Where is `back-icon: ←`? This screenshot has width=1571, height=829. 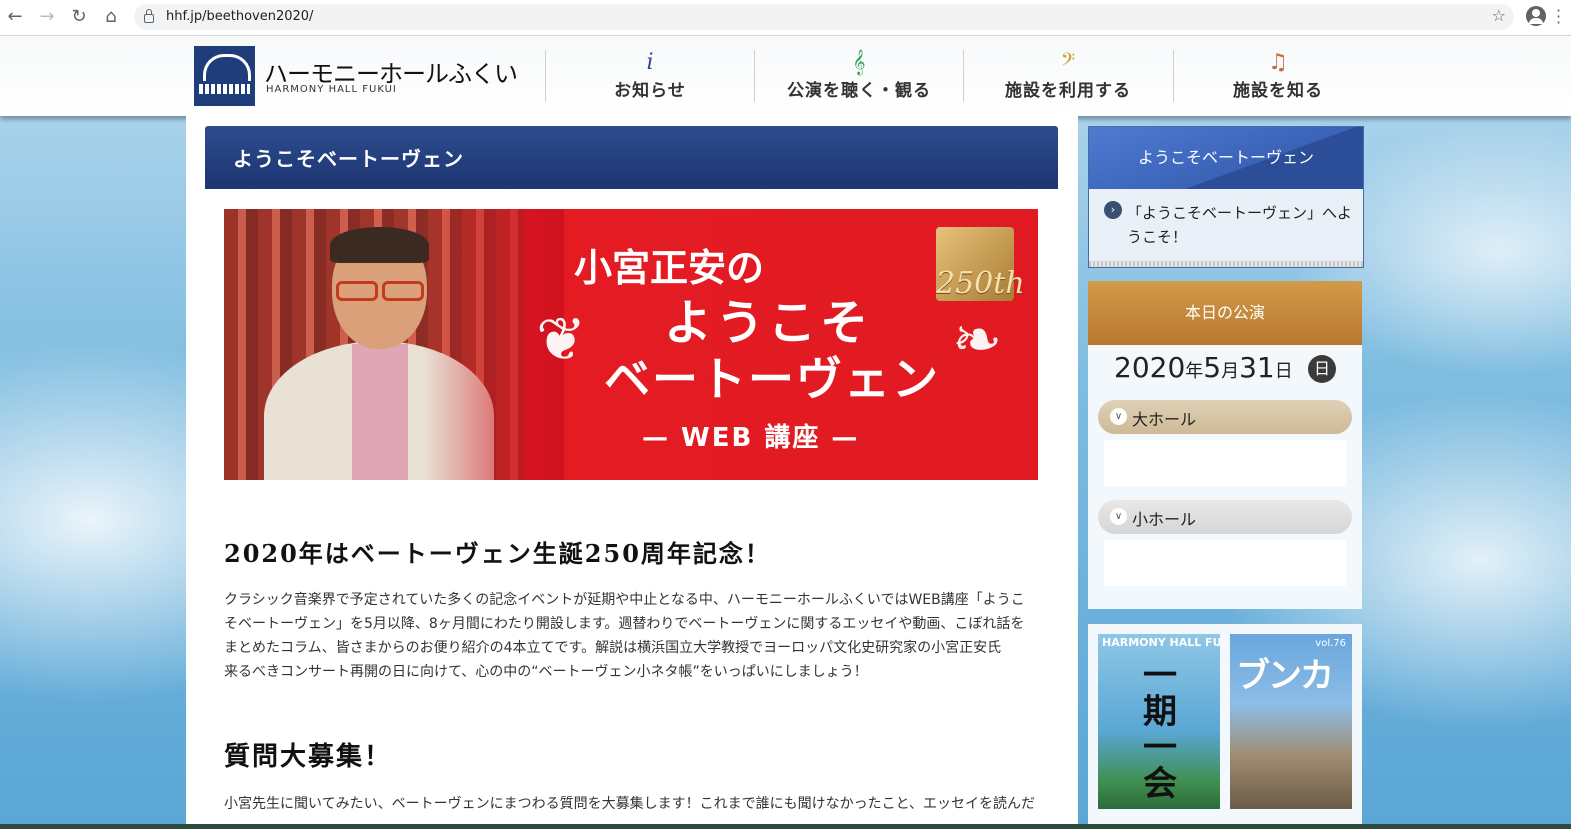 back-icon: ← is located at coordinates (15, 17).